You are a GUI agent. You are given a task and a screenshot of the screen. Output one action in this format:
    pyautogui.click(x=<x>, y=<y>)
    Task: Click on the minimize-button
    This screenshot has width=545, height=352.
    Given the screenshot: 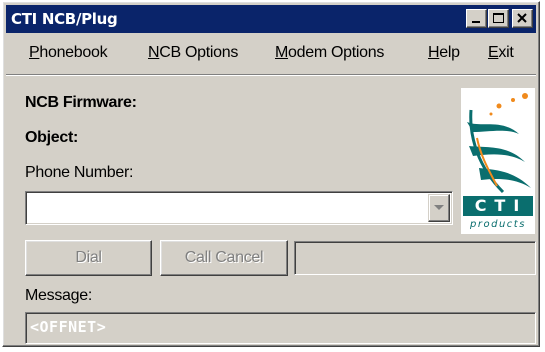 What is the action you would take?
    pyautogui.click(x=476, y=18)
    